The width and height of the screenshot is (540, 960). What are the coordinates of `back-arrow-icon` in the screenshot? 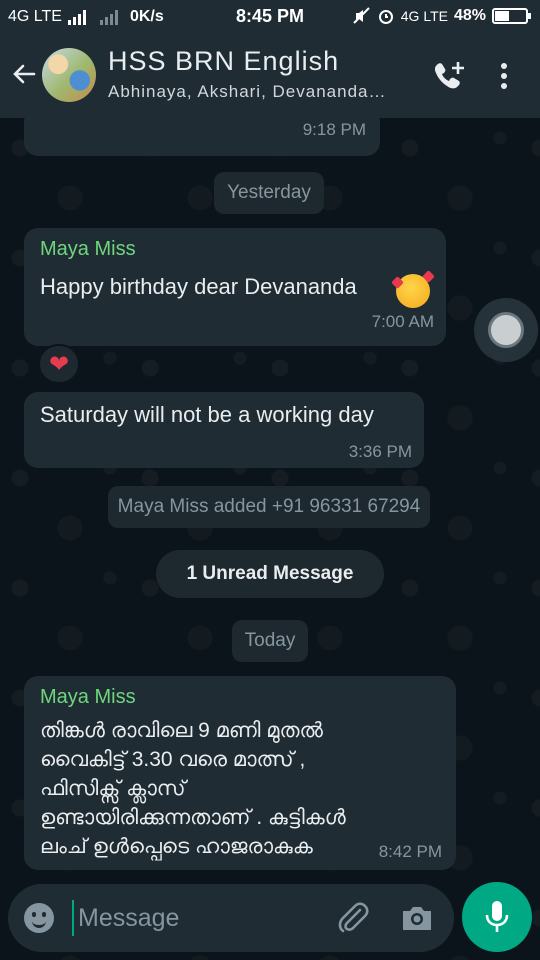 It's located at (24, 74).